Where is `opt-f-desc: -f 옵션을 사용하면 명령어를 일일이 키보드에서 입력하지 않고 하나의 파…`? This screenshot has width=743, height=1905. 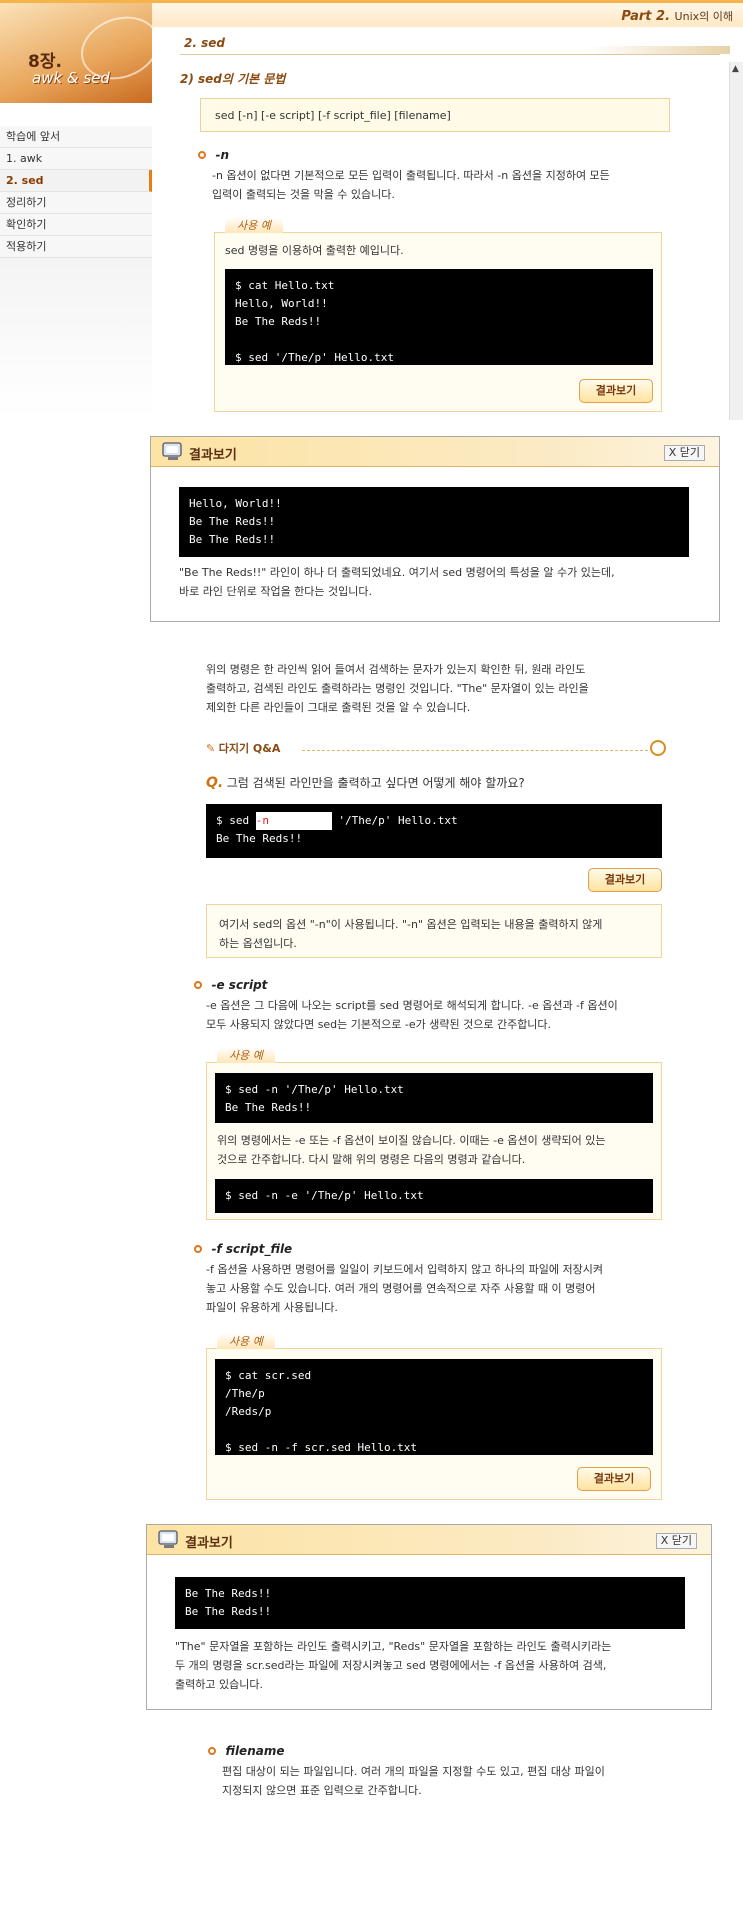 opt-f-desc: -f 옵션을 사용하면 명령어를 일일이 키보드에서 입력하지 않고 하나의 파… is located at coordinates (456, 1288).